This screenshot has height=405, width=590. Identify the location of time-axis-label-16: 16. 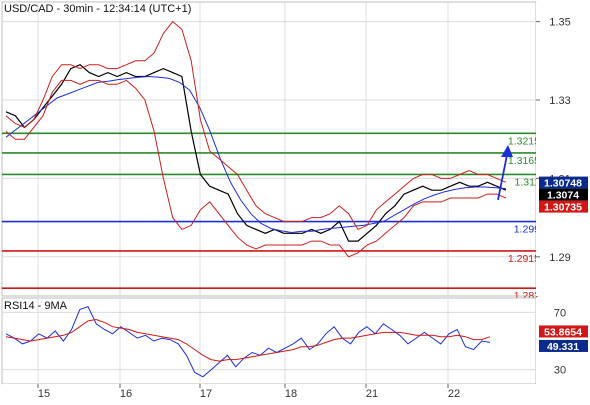
(126, 394).